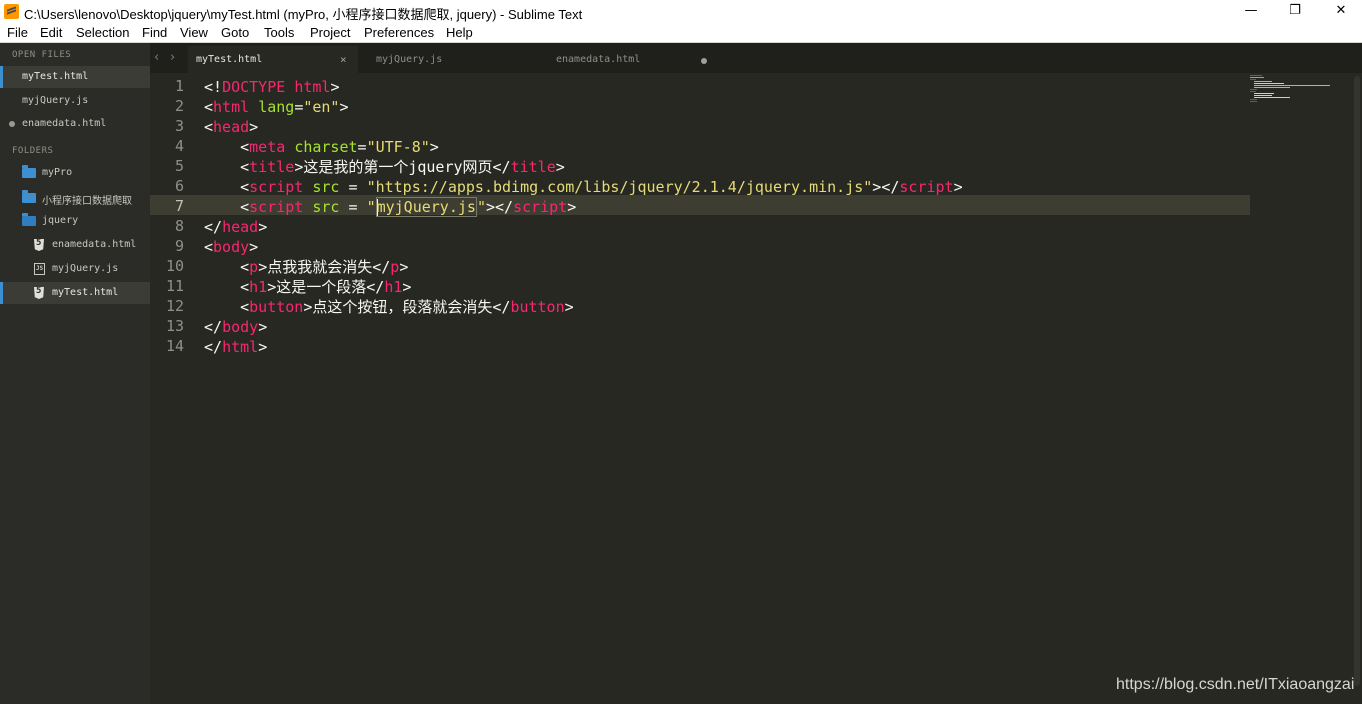  I want to click on maximize-button: ❐, so click(1295, 11).